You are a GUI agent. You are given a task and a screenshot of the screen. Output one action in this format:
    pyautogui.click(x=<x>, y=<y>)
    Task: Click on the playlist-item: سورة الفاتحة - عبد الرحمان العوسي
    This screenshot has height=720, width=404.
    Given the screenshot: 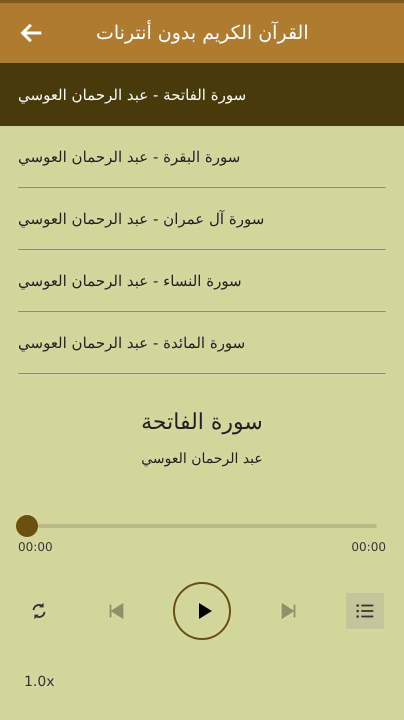 What is the action you would take?
    pyautogui.click(x=202, y=94)
    